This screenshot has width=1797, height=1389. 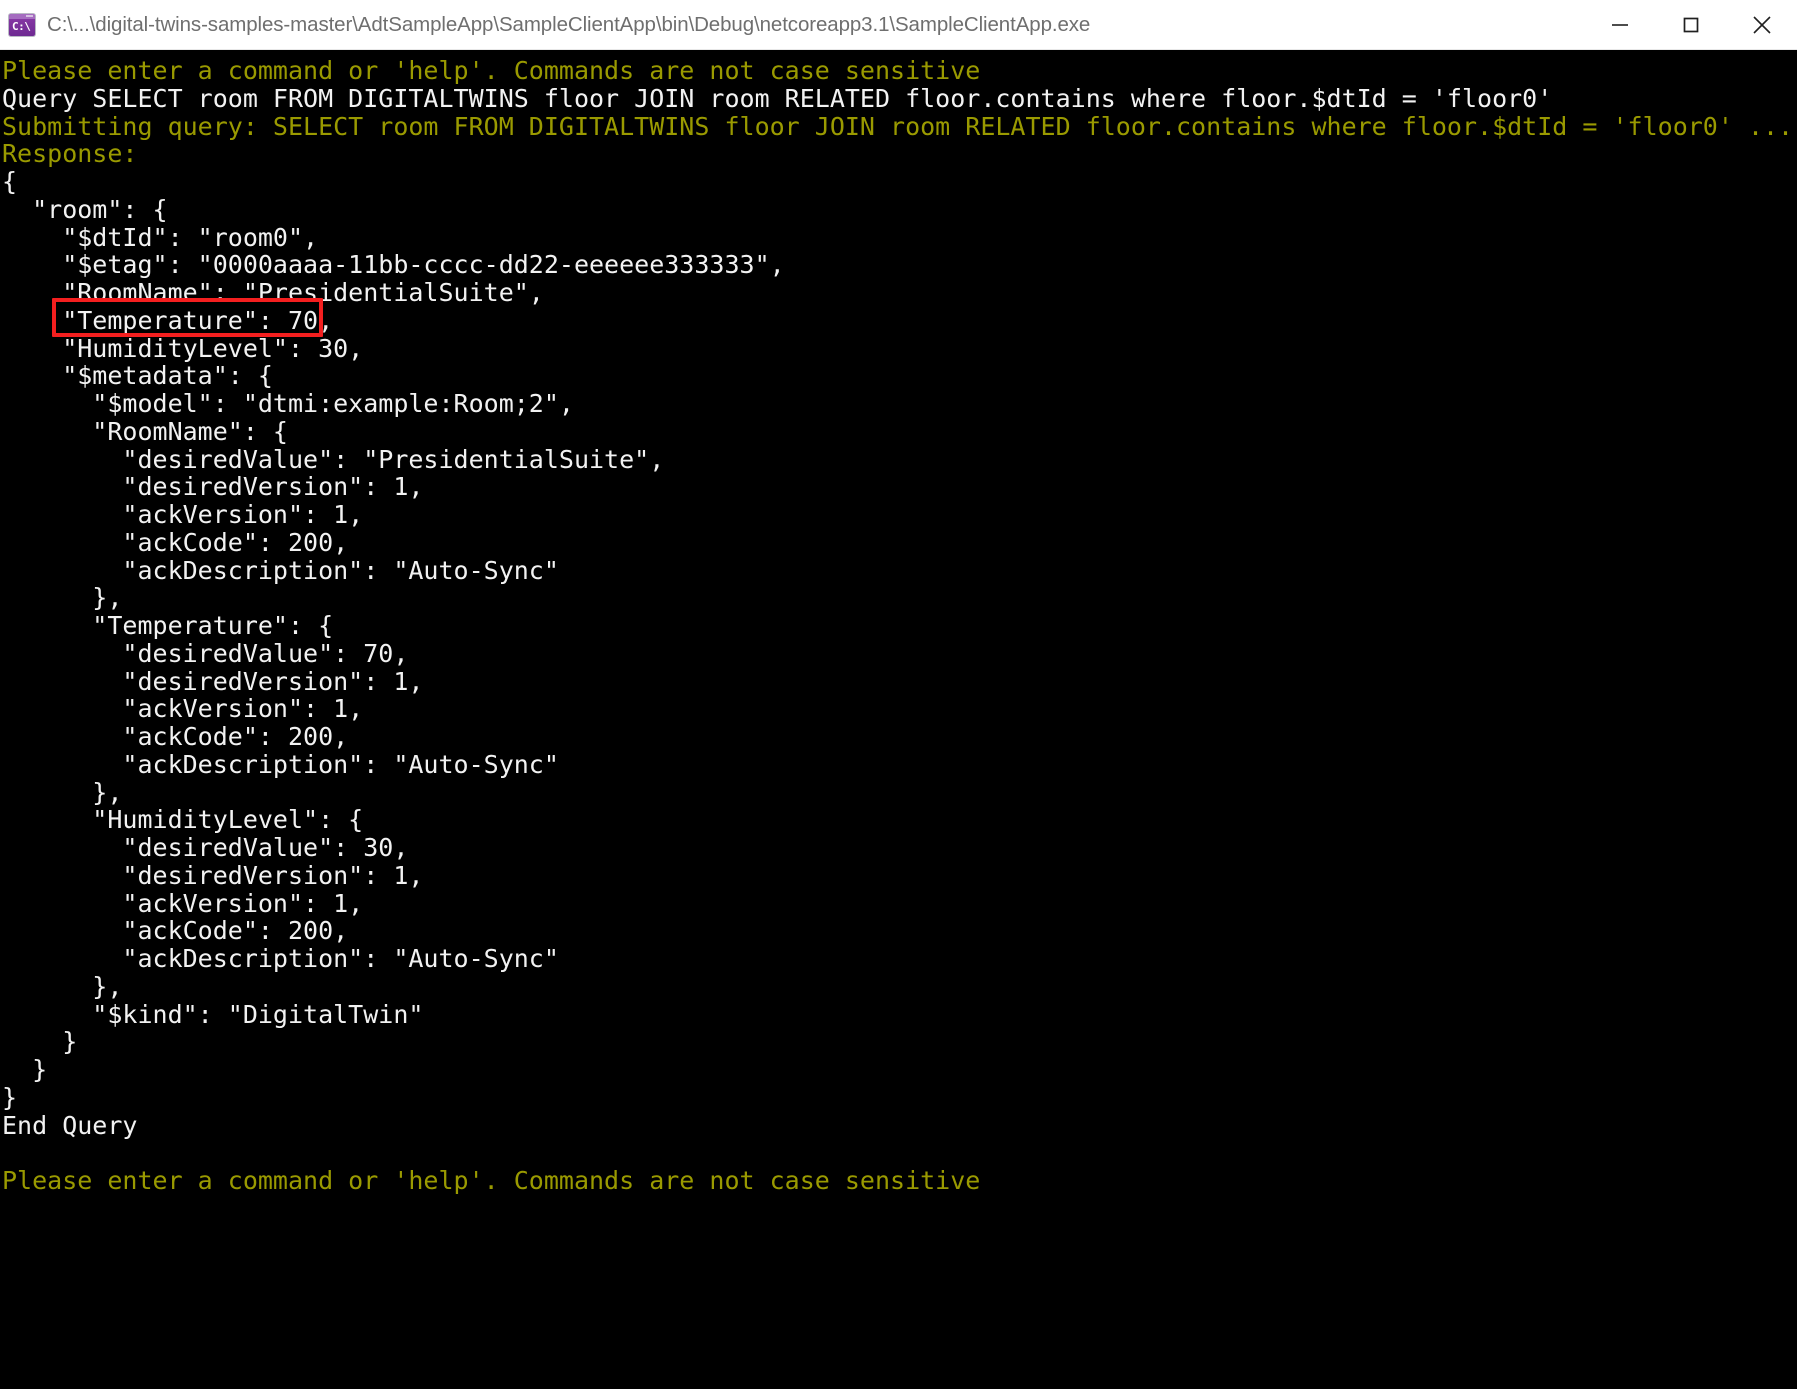 What do you see at coordinates (183, 348) in the screenshot?
I see `console-line: "HumidityLevel": 30,` at bounding box center [183, 348].